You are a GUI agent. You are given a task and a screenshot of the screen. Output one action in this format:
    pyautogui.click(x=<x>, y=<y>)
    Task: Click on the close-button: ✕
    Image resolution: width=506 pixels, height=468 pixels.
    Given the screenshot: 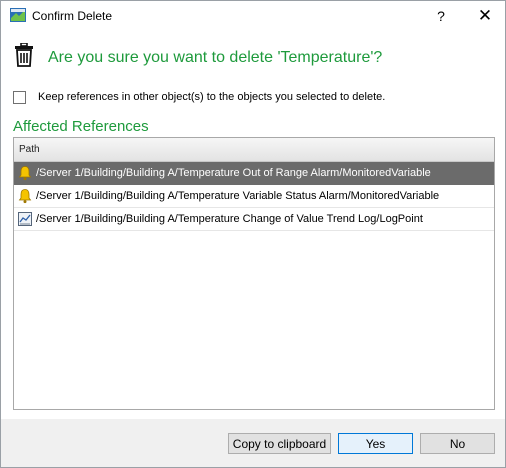 What is the action you would take?
    pyautogui.click(x=485, y=16)
    